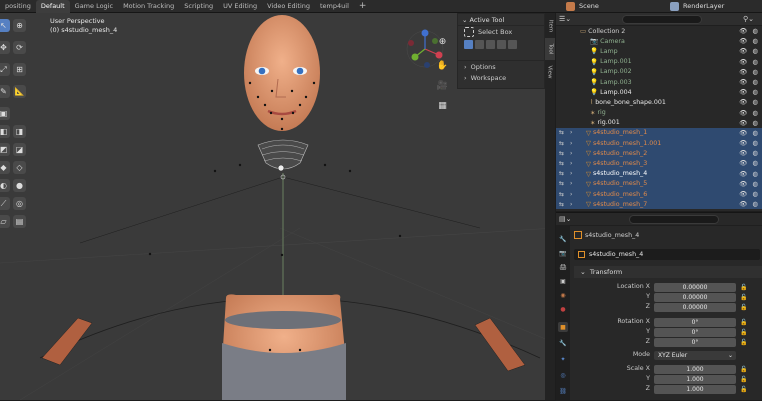 This screenshot has width=762, height=401. Describe the element at coordinates (563, 239) in the screenshot. I see `tool-tab-icon: 🔧` at that location.